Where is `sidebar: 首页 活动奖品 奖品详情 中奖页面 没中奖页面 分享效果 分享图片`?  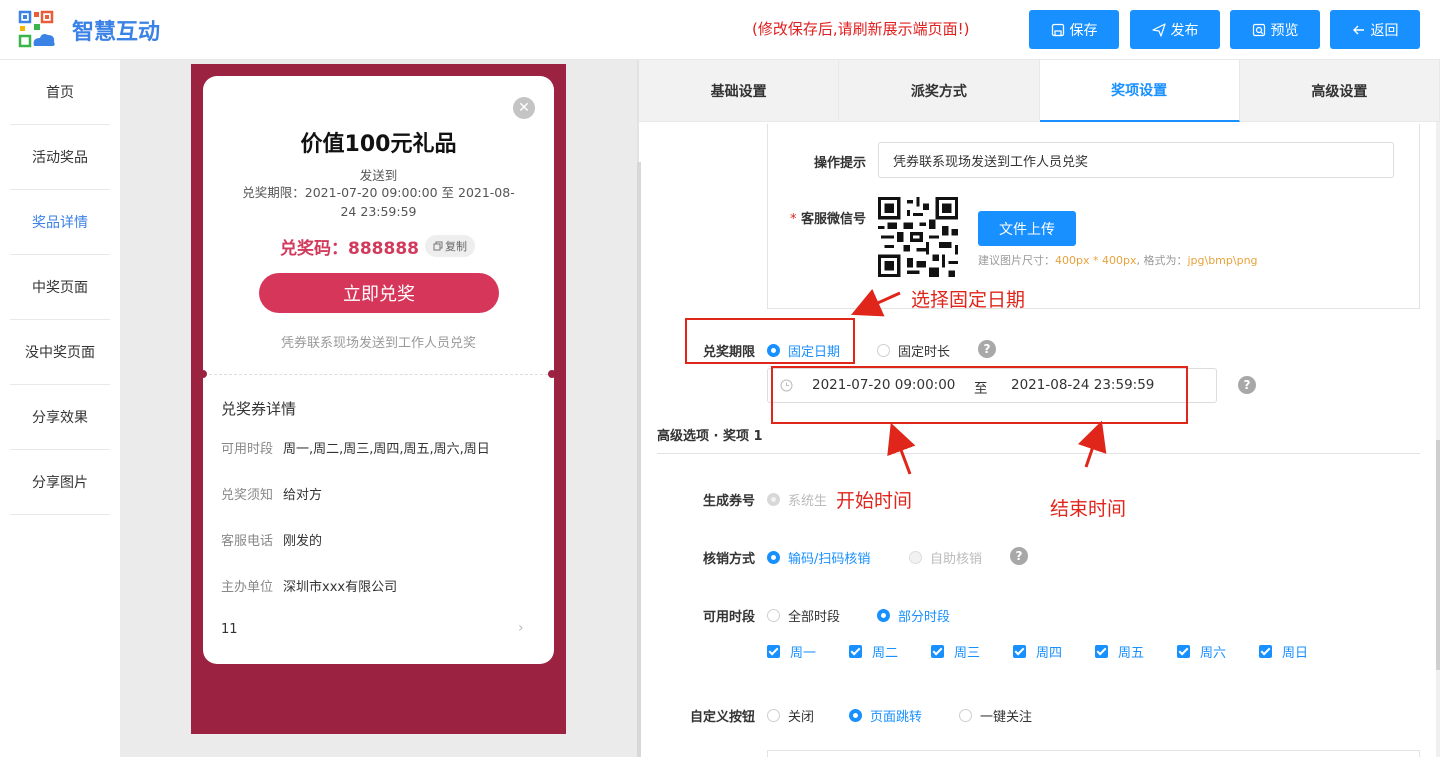
sidebar: 首页 活动奖品 奖品详情 中奖页面 没中奖页面 分享效果 分享图片 is located at coordinates (60, 408).